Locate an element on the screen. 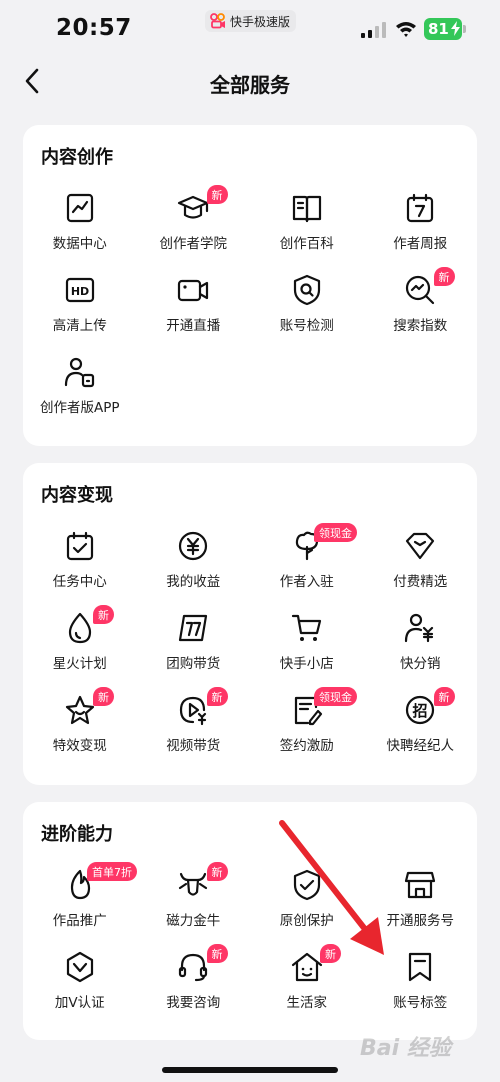 This screenshot has width=500, height=1082. service-item-label: 数据中心 is located at coordinates (79, 244).